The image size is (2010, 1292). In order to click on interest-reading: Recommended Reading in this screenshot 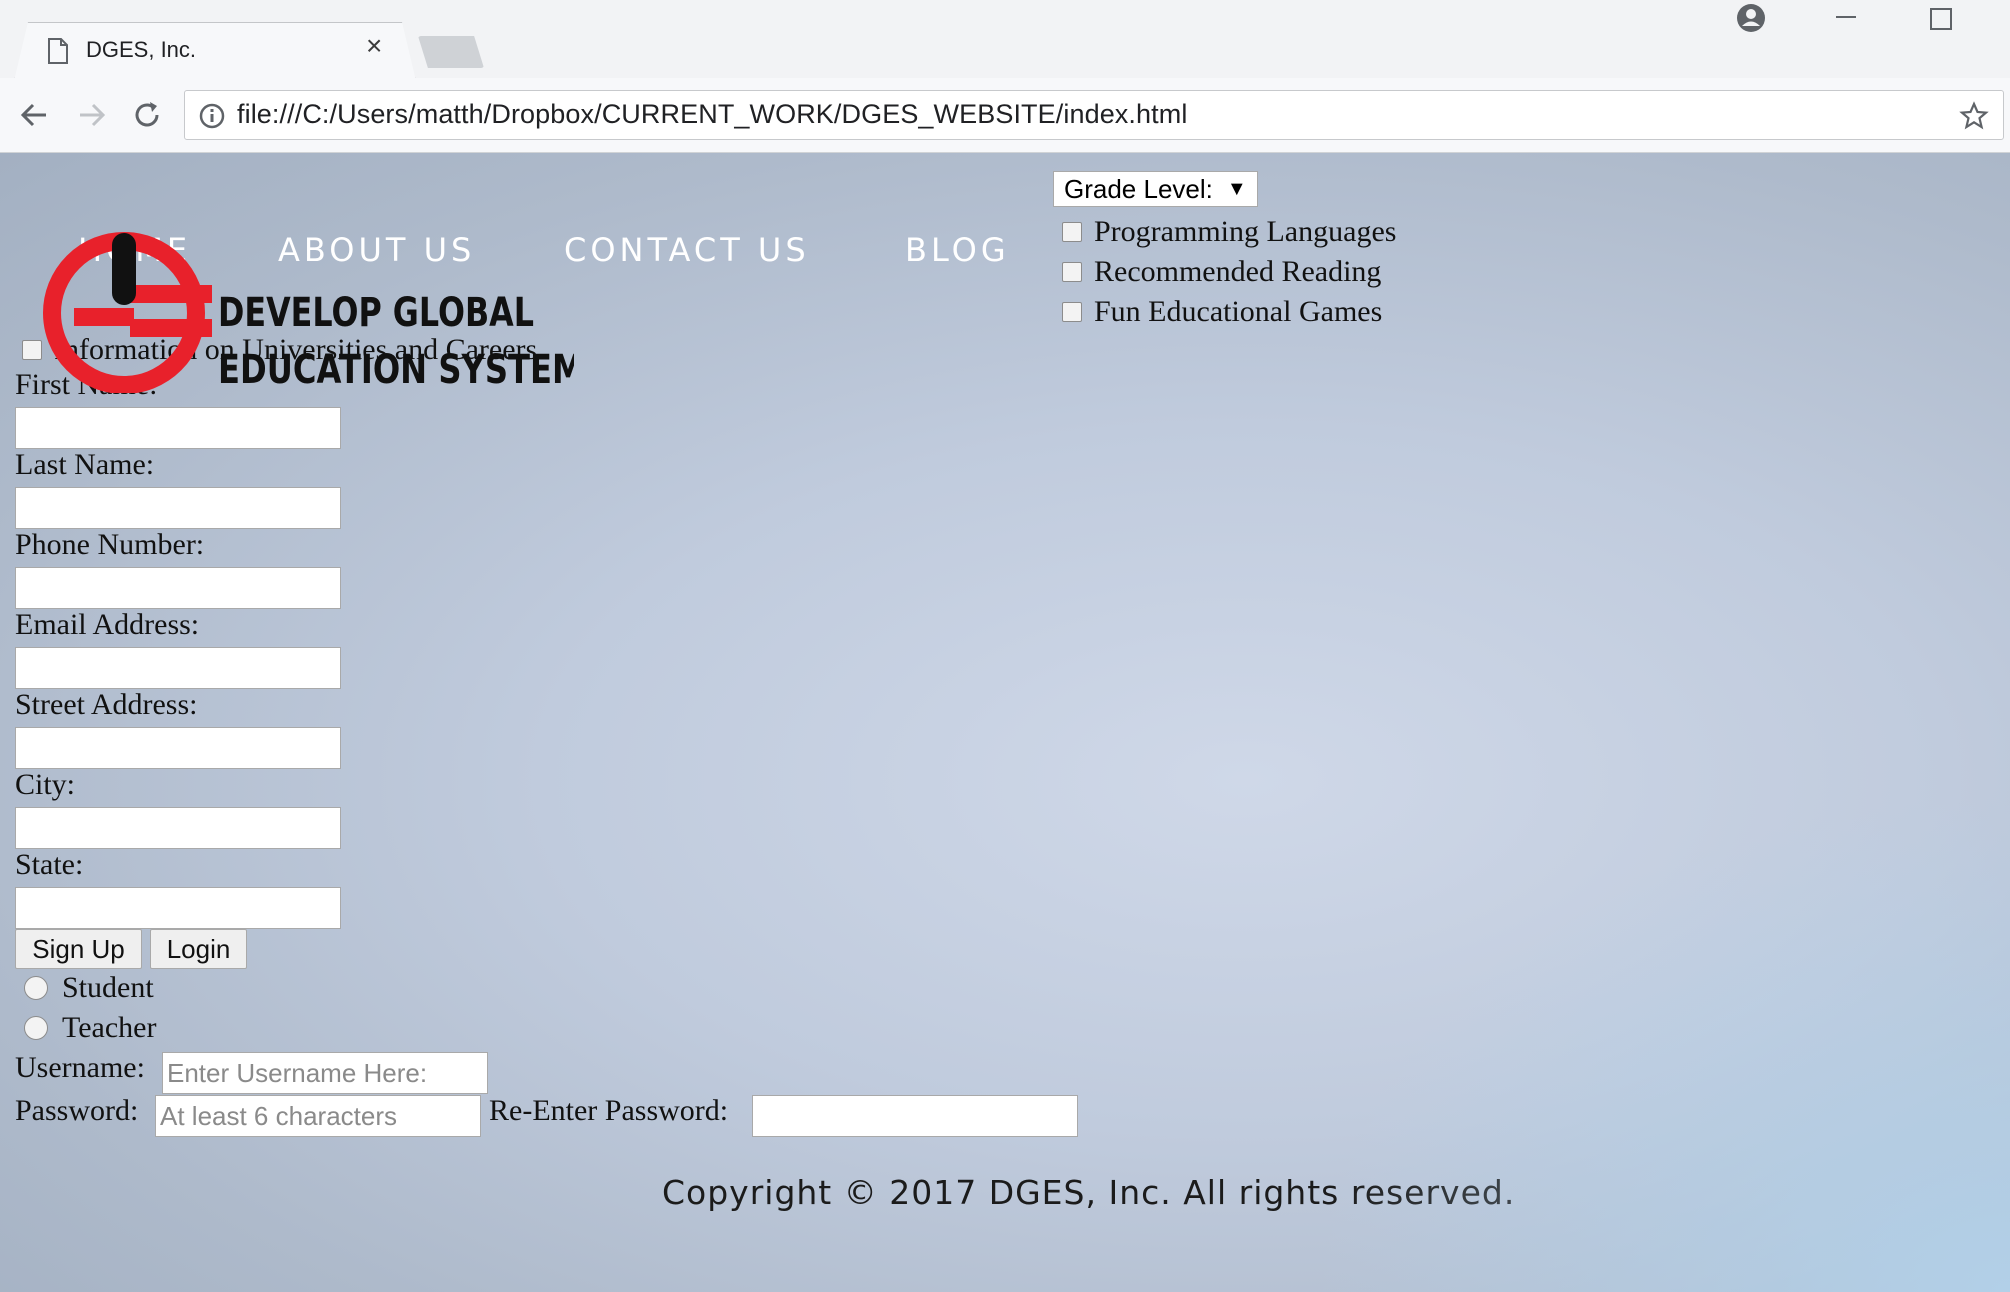, I will do `click(1221, 272)`.